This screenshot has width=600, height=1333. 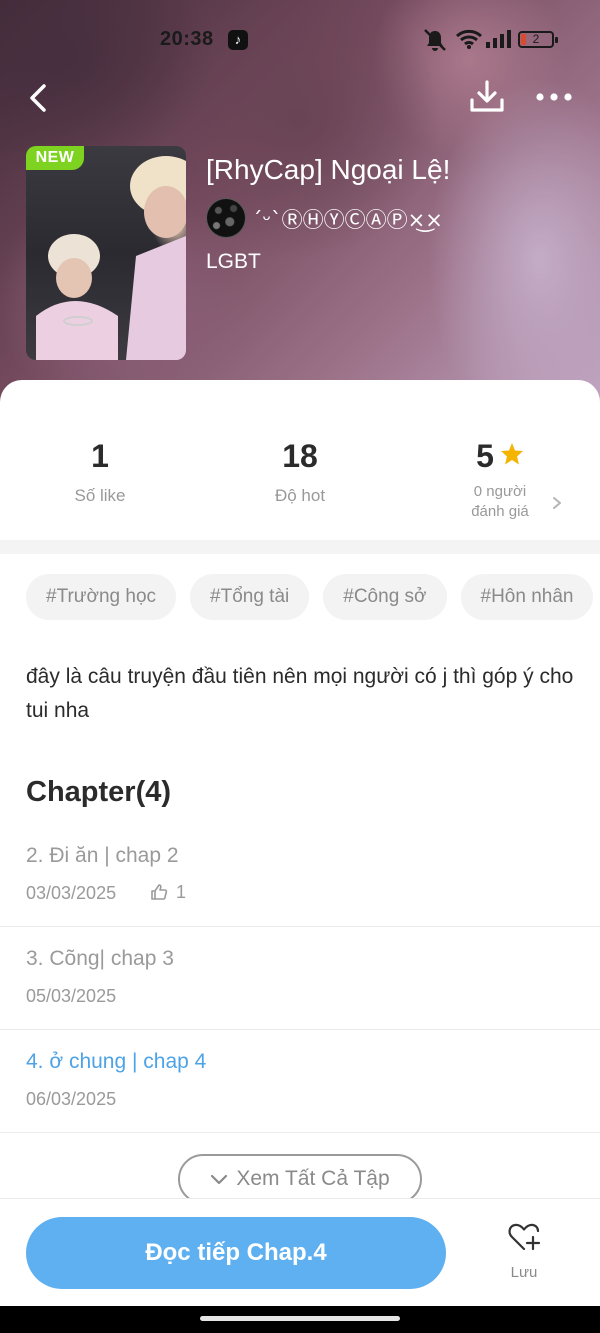 I want to click on chevron-right-icon, so click(x=557, y=503).